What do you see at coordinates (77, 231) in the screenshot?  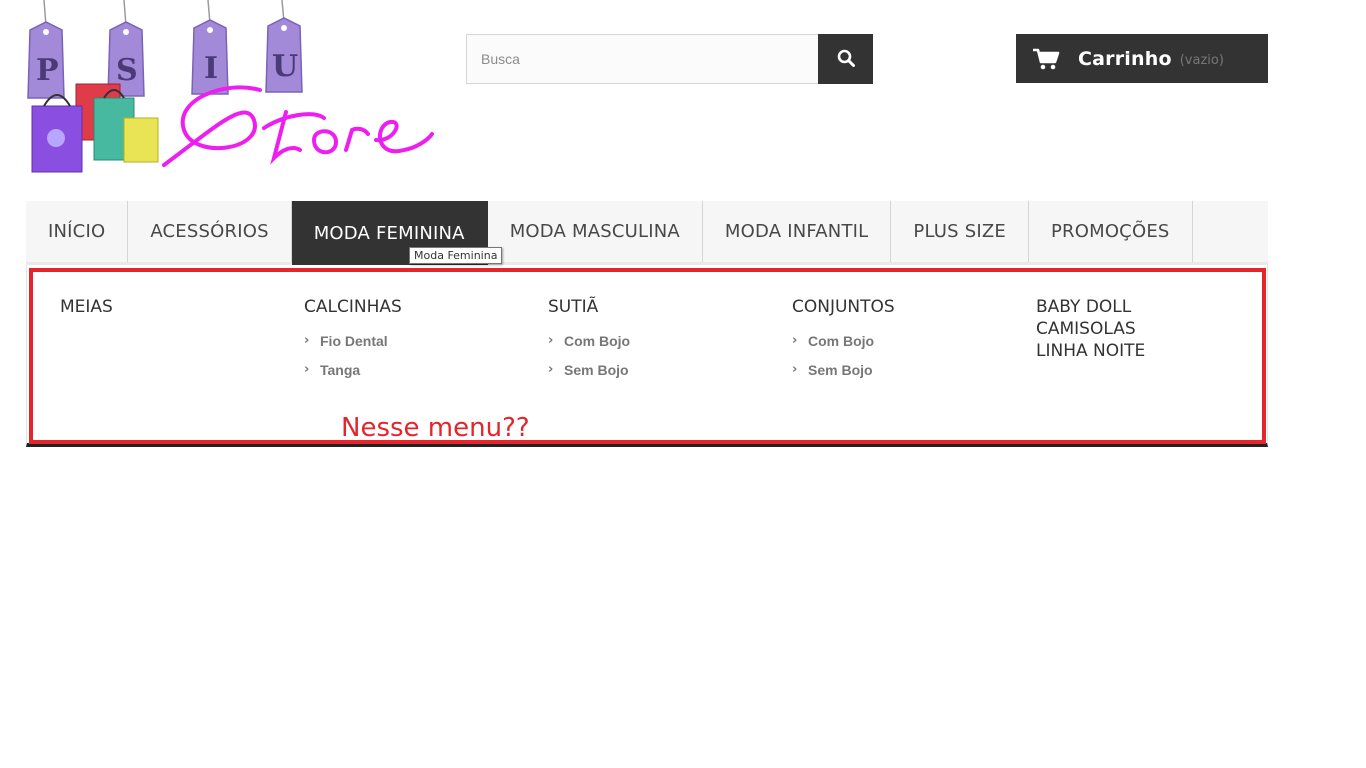 I see `nav-item-inicio: INÍCIO` at bounding box center [77, 231].